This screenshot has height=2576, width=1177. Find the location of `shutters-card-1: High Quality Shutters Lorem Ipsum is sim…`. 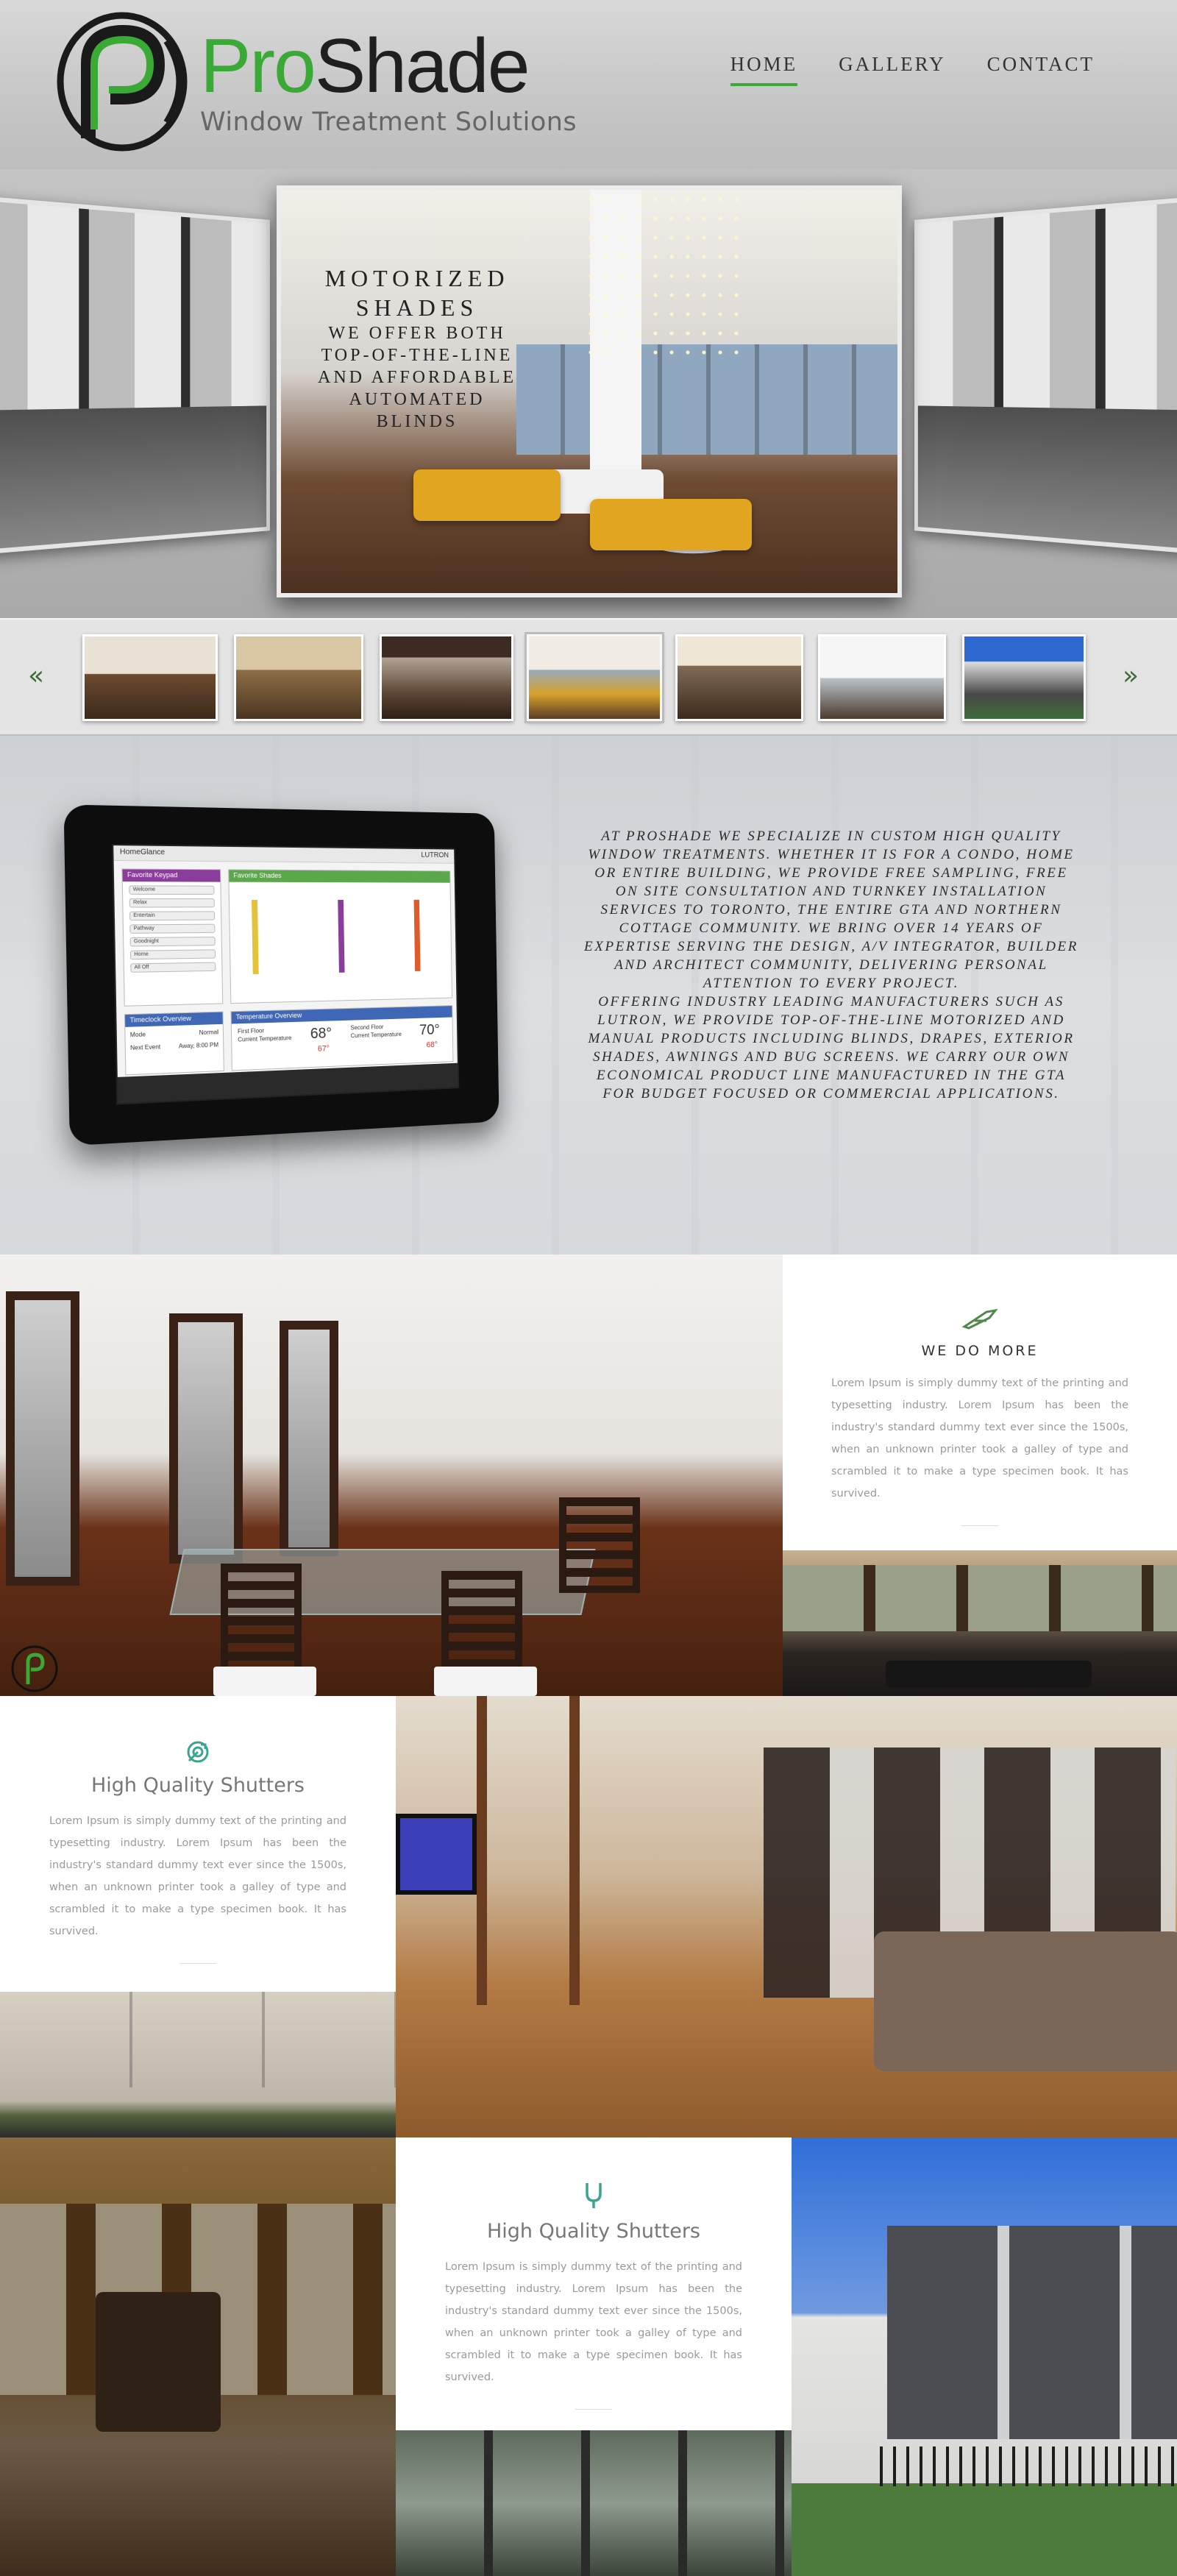

shutters-card-1: High Quality Shutters Lorem Ipsum is sim… is located at coordinates (198, 1844).